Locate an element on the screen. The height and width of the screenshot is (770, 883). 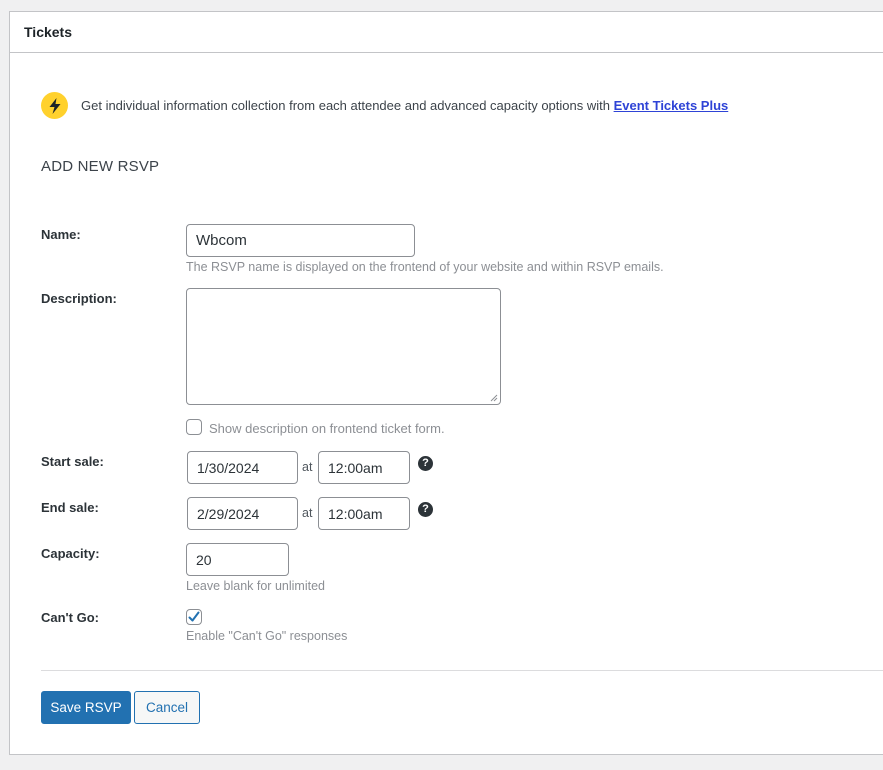
name-label: Name: is located at coordinates (61, 234).